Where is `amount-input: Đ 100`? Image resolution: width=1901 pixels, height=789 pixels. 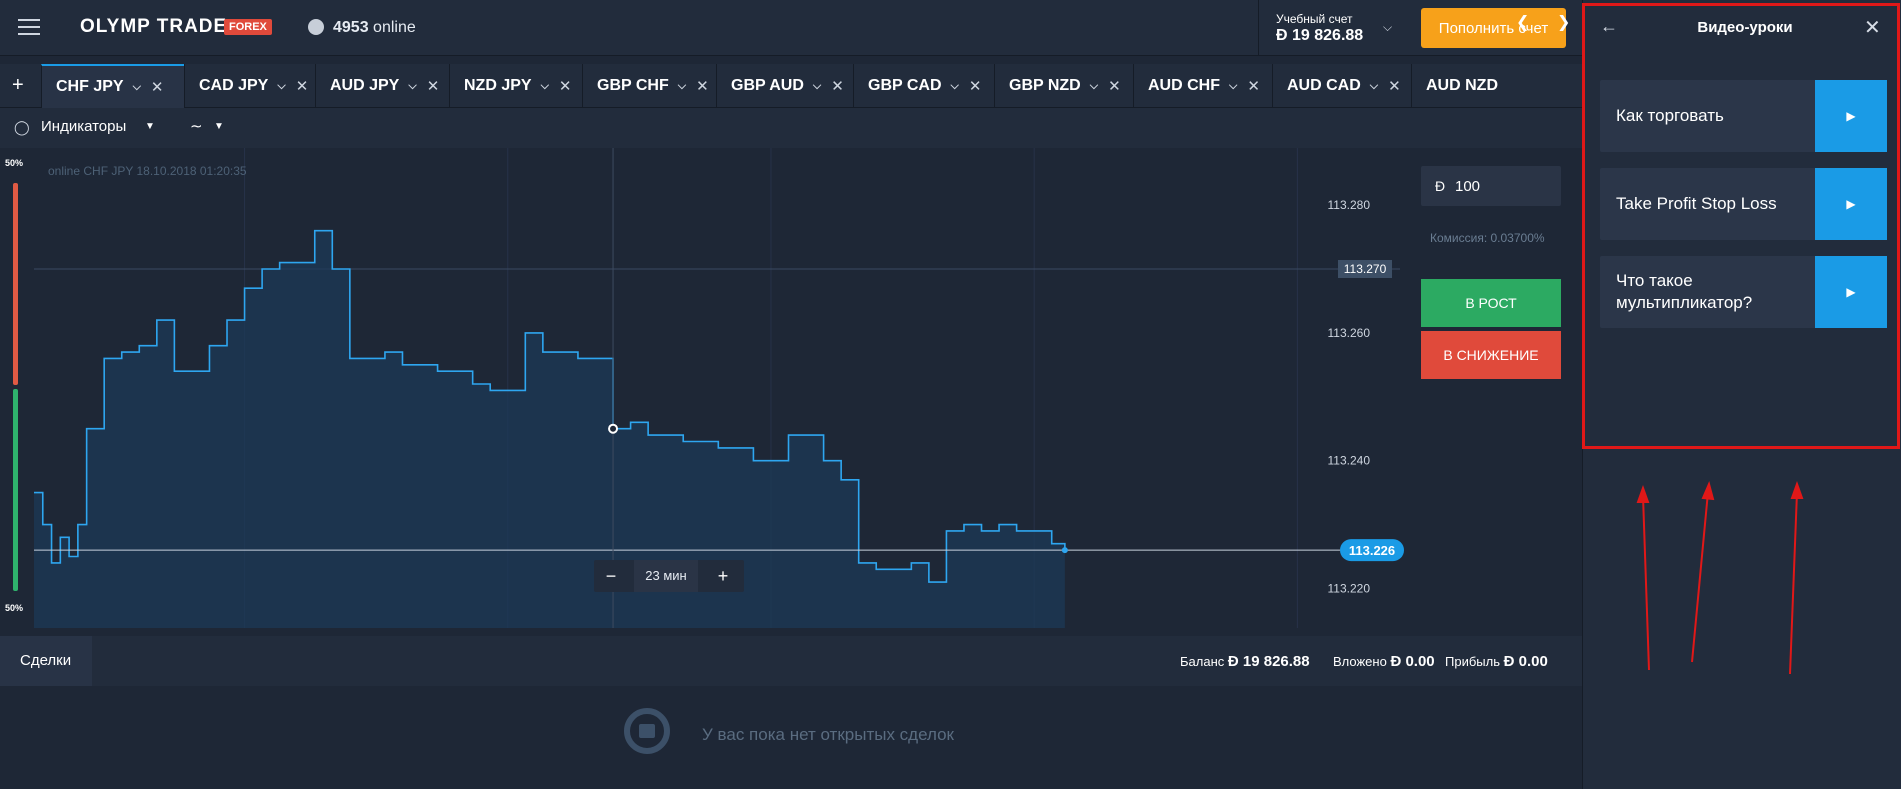
amount-input: Đ 100 is located at coordinates (1491, 186).